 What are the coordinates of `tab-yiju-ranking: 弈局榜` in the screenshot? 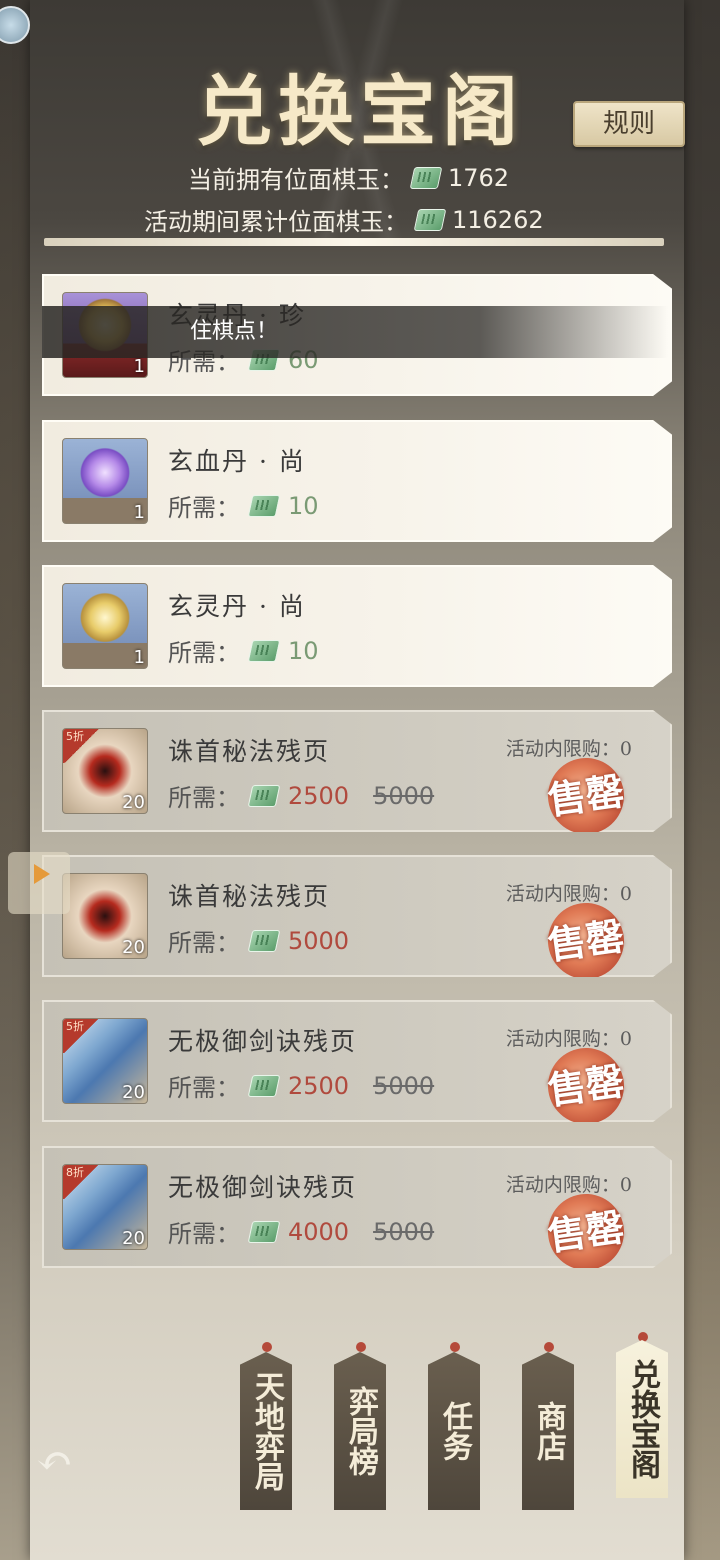 It's located at (360, 1431).